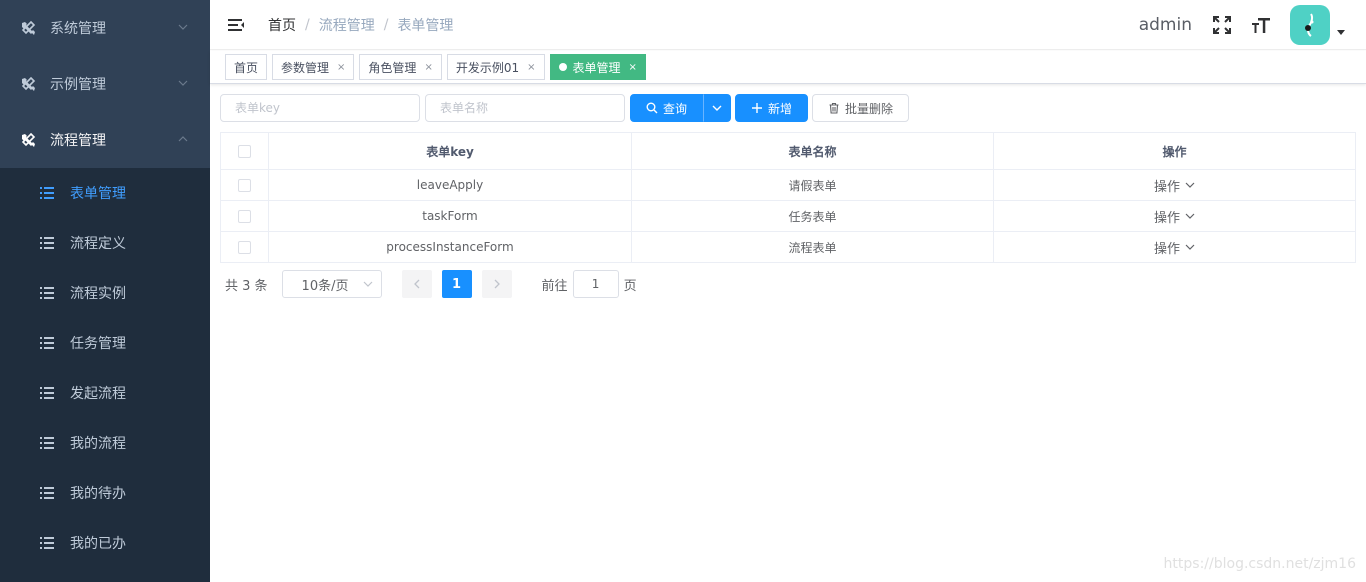  What do you see at coordinates (525, 108) in the screenshot?
I see `form-name-input` at bounding box center [525, 108].